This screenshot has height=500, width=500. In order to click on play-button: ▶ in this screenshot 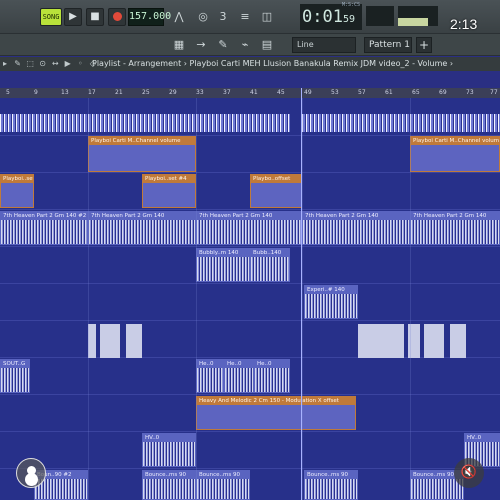, I will do `click(73, 17)`.